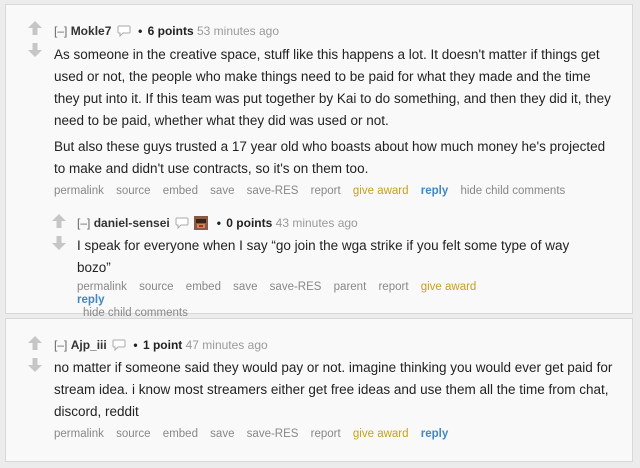 The image size is (640, 468). I want to click on comment-tagline: [–] Ajp_iii • 1 point 47 minutes ago, so click(335, 345).